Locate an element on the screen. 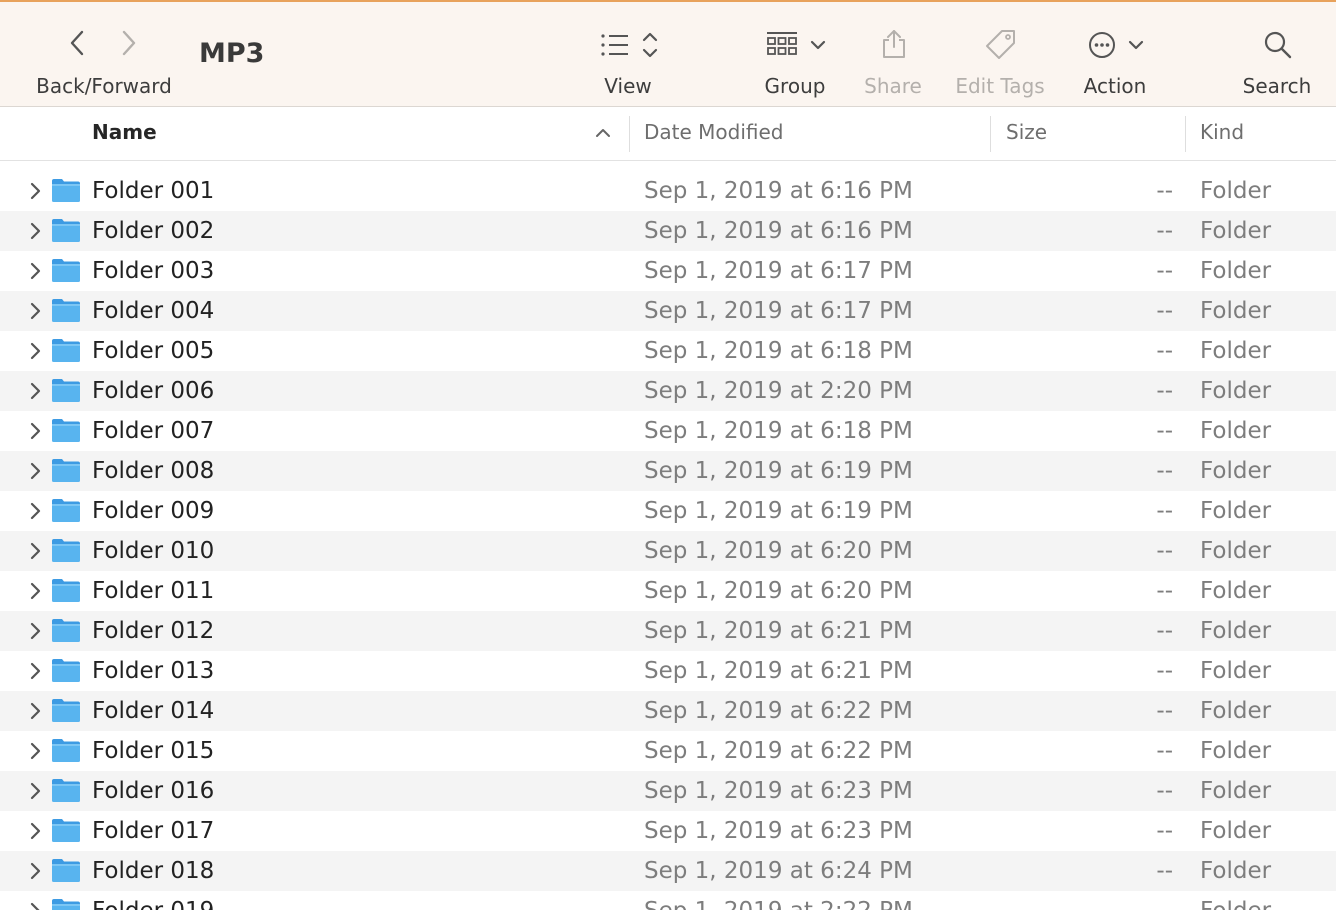 The width and height of the screenshot is (1336, 910). table-row: Folder 007 Sep 1, 2019 at 6:18 PM -- Folder is located at coordinates (668, 431).